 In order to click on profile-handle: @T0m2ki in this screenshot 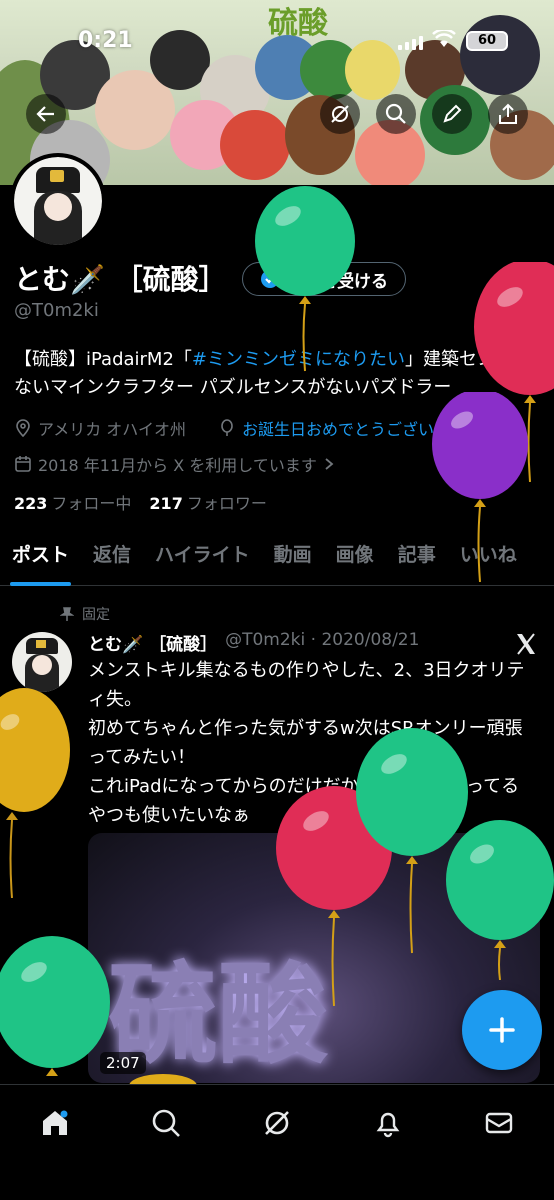, I will do `click(56, 310)`.